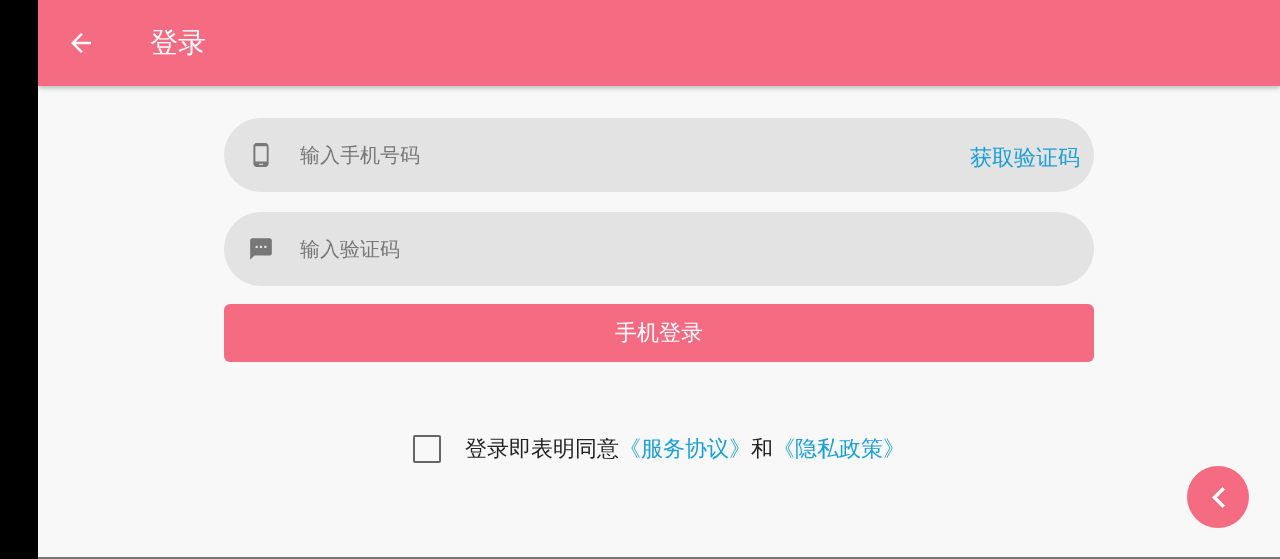  Describe the element at coordinates (696, 249) in the screenshot. I see `verification-code-input: 输入验证码` at that location.